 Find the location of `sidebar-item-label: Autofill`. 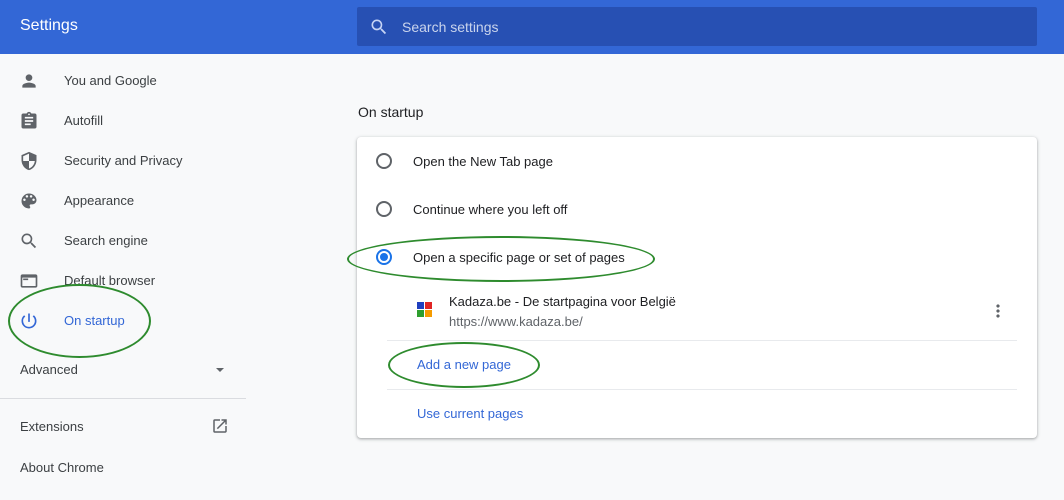

sidebar-item-label: Autofill is located at coordinates (84, 120).